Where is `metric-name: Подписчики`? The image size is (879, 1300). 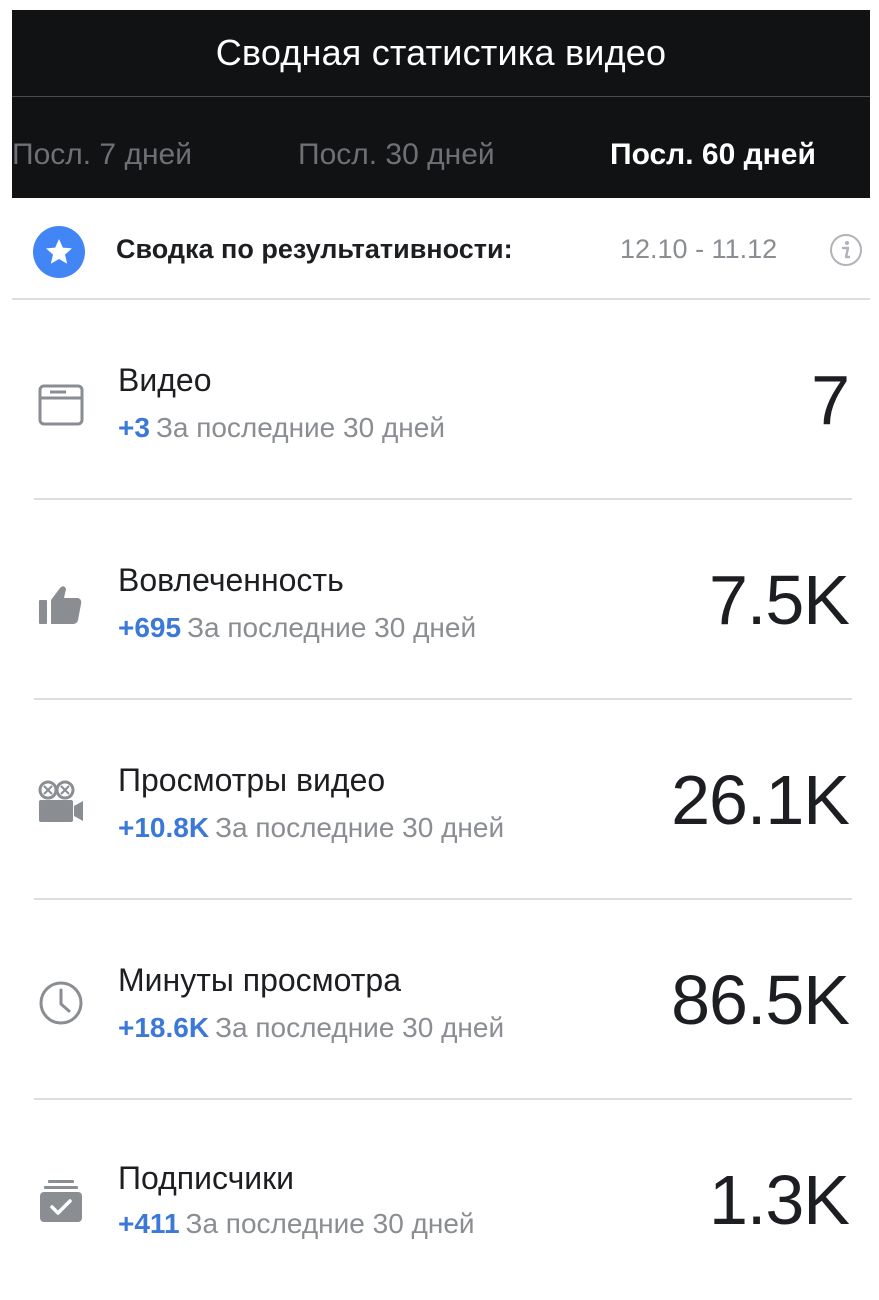
metric-name: Подписчики is located at coordinates (206, 1178).